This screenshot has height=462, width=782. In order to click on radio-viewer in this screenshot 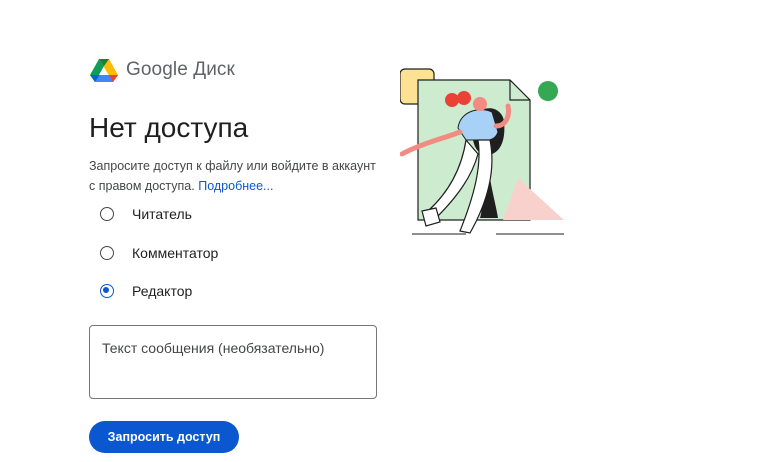, I will do `click(107, 214)`.